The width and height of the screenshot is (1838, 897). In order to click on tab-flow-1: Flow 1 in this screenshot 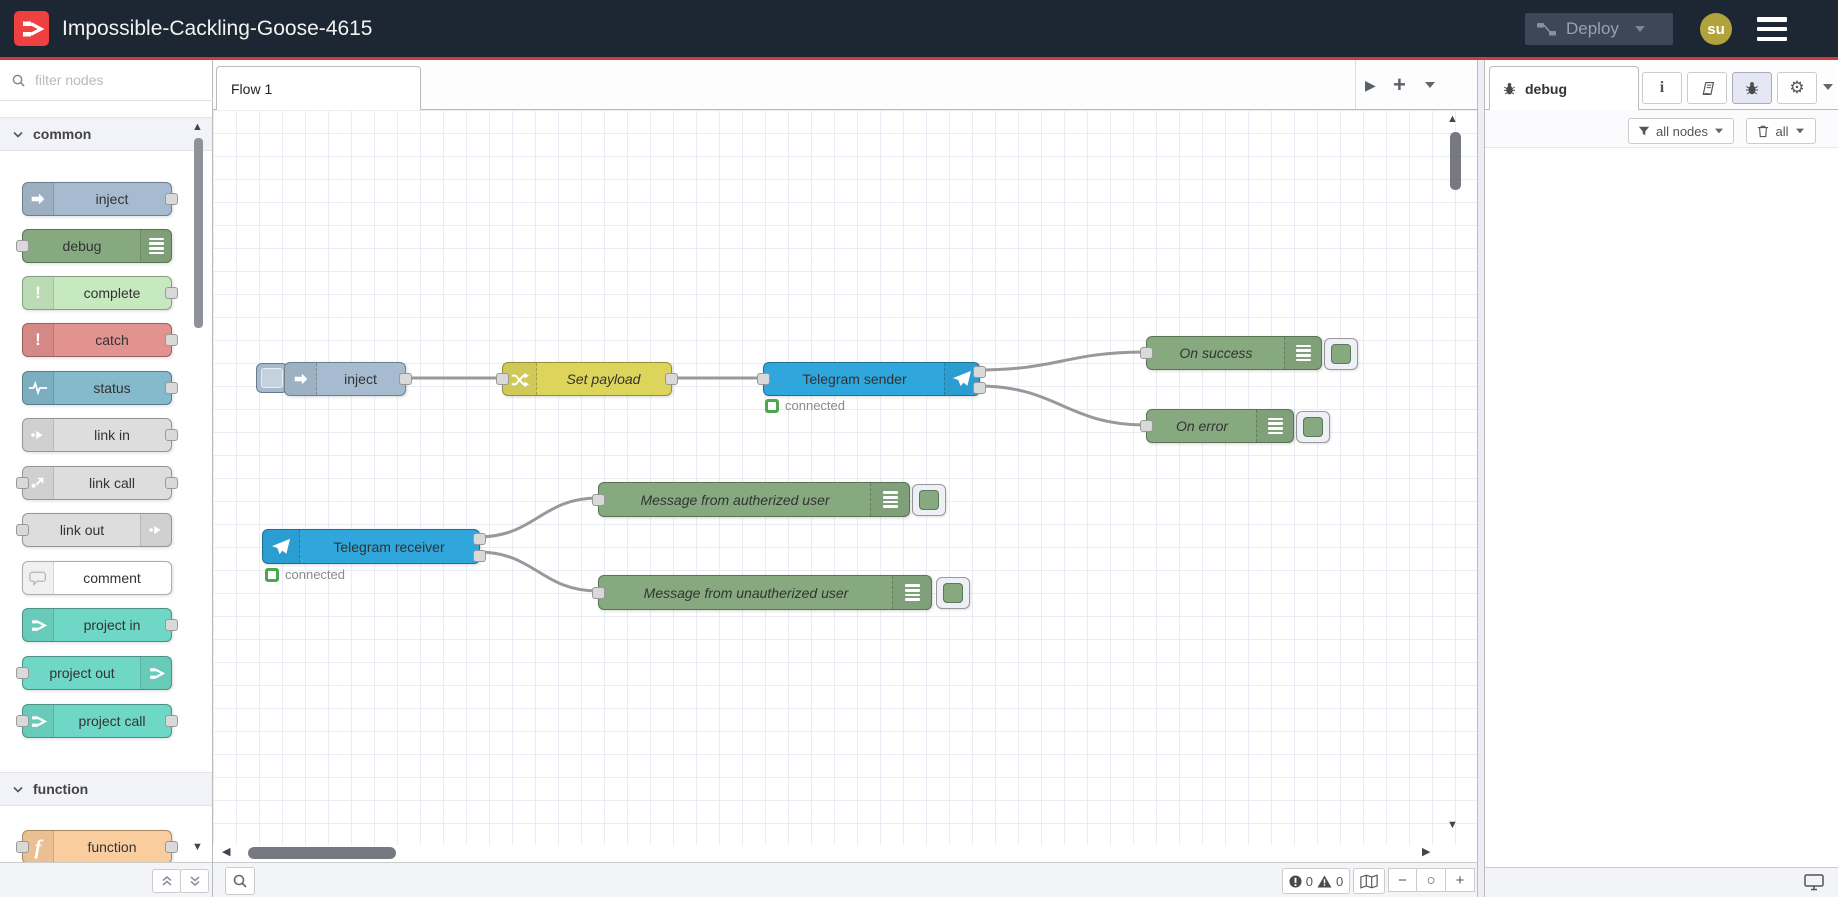, I will do `click(318, 88)`.